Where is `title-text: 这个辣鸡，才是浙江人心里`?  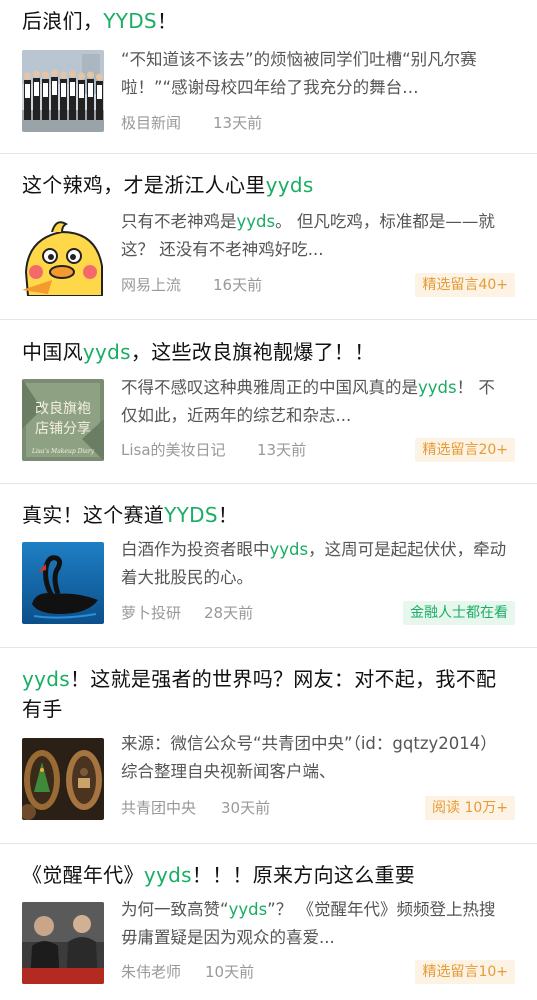
title-text: 这个辣鸡，才是浙江人心里 is located at coordinates (144, 185).